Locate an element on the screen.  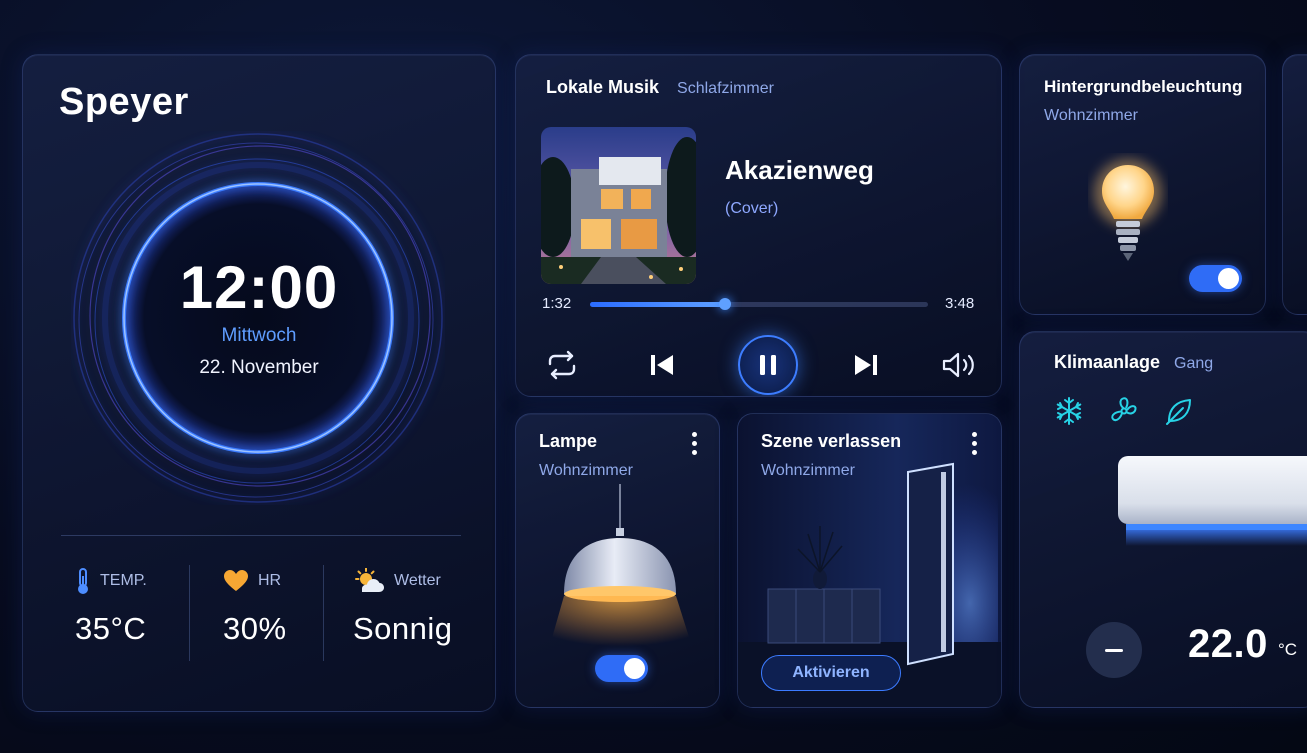
skip-previous-icon is located at coordinates (662, 365).